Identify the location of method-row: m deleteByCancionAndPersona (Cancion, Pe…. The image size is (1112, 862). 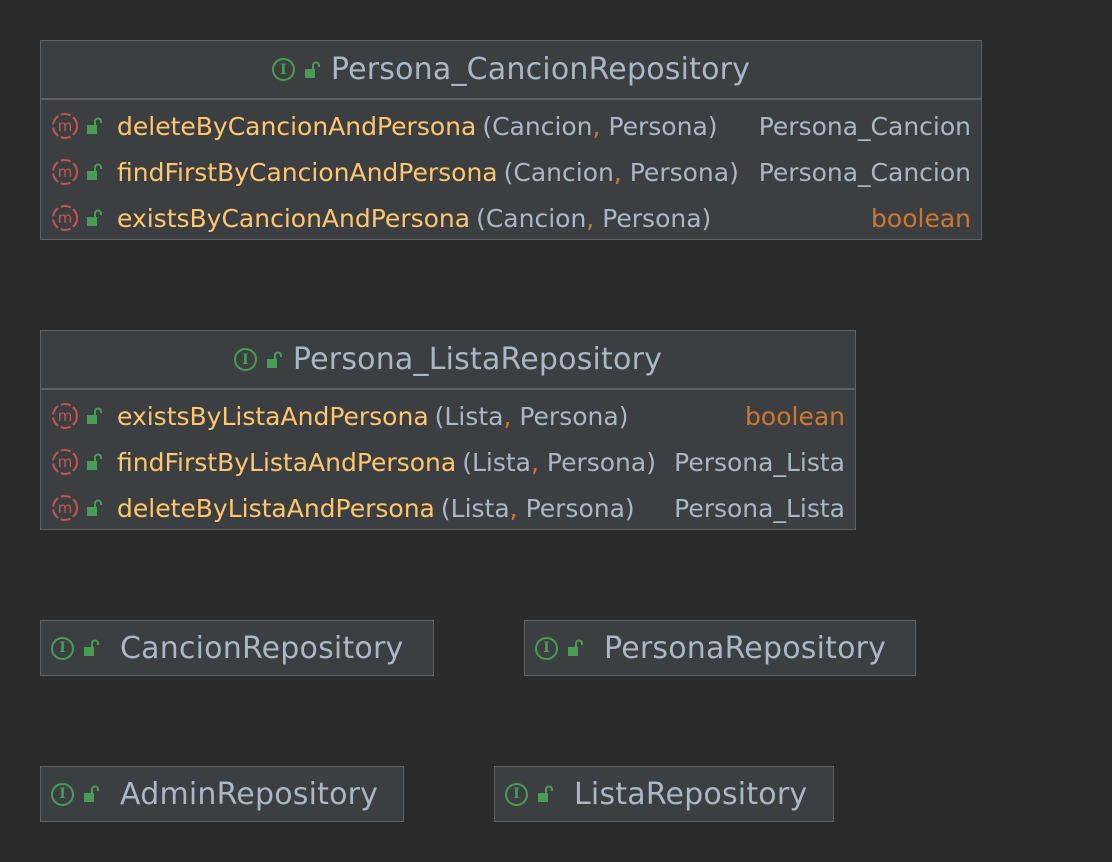
(511, 126).